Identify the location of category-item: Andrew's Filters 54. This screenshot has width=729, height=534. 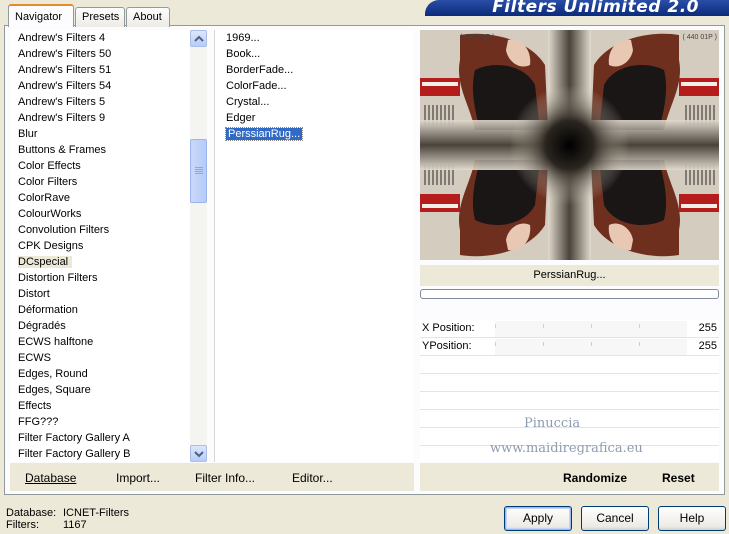
(108, 86).